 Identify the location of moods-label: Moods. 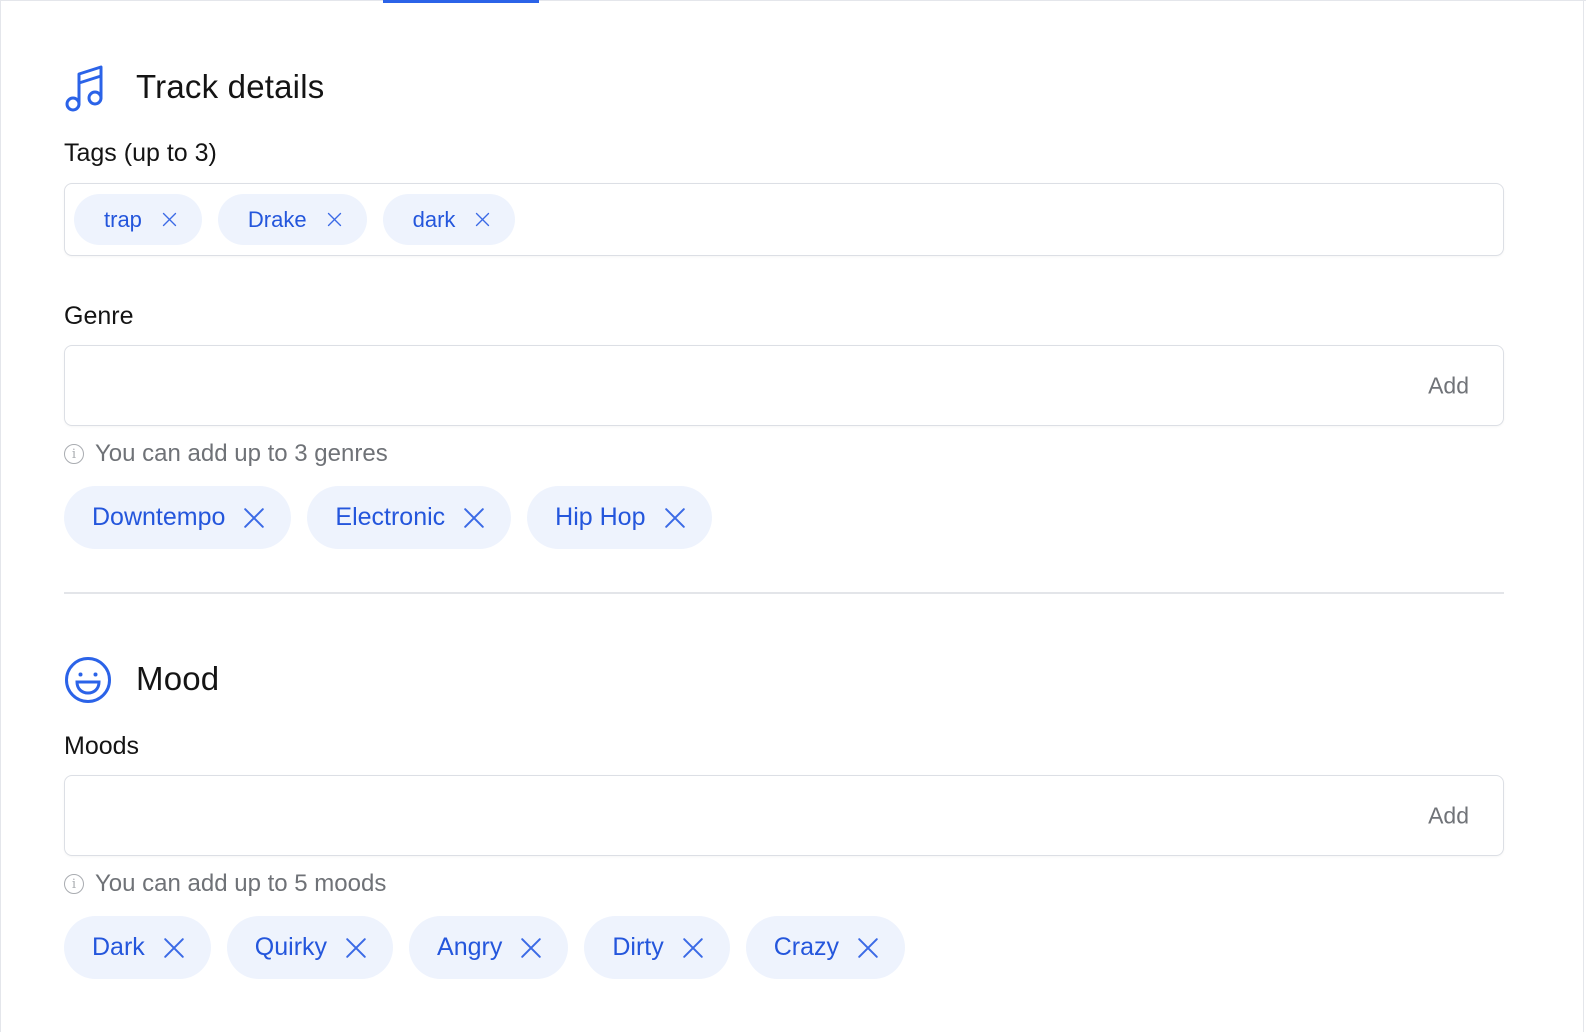
(102, 746).